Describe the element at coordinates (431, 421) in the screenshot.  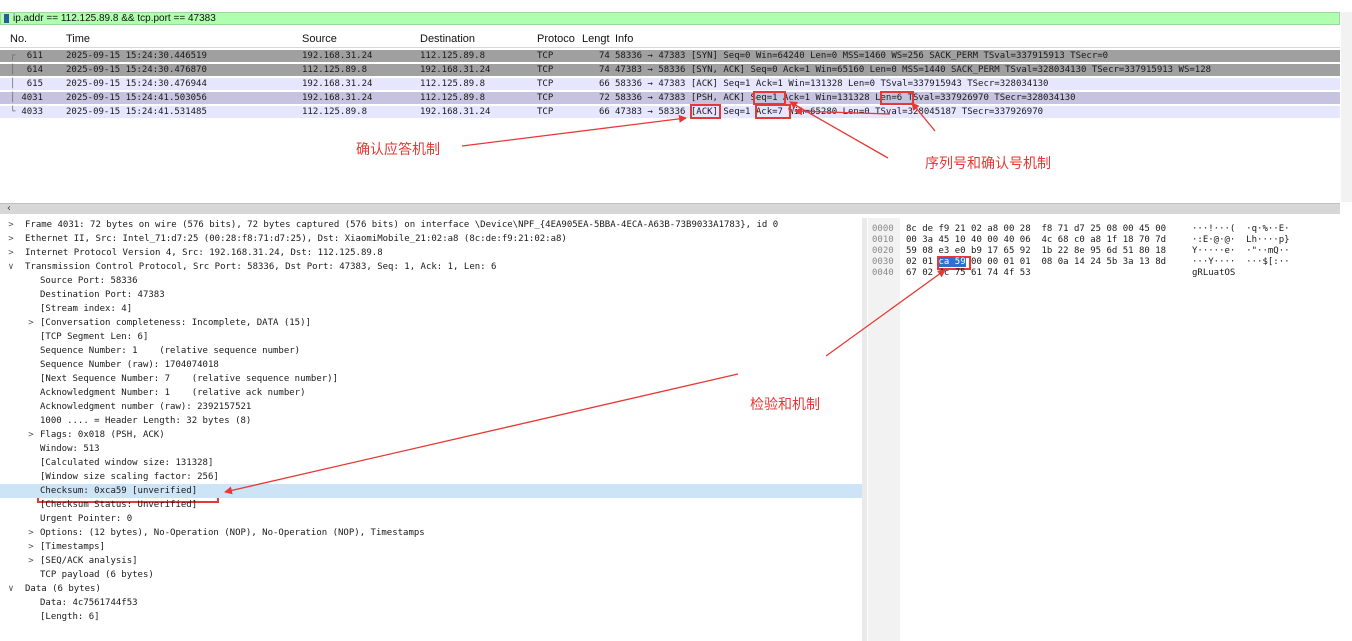
I see `detail-line: 1000 .... = Header Length: 32 bytes (8)` at that location.